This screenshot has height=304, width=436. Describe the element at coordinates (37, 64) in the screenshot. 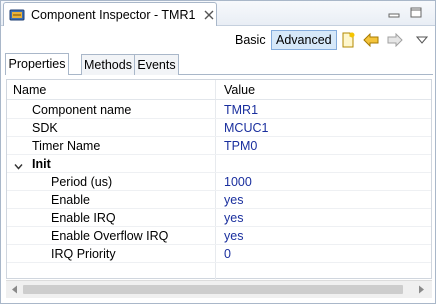

I see `tab-properties: Properties` at that location.